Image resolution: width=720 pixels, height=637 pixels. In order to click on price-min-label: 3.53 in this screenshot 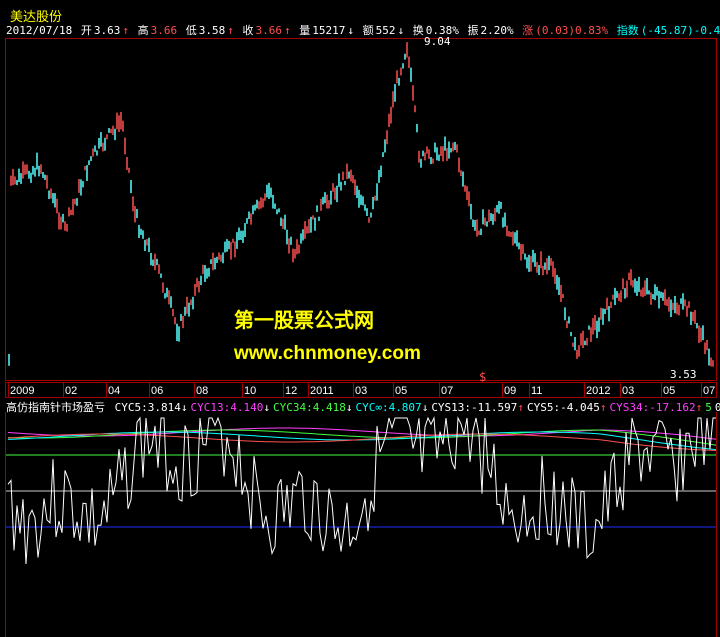, I will do `click(683, 374)`.